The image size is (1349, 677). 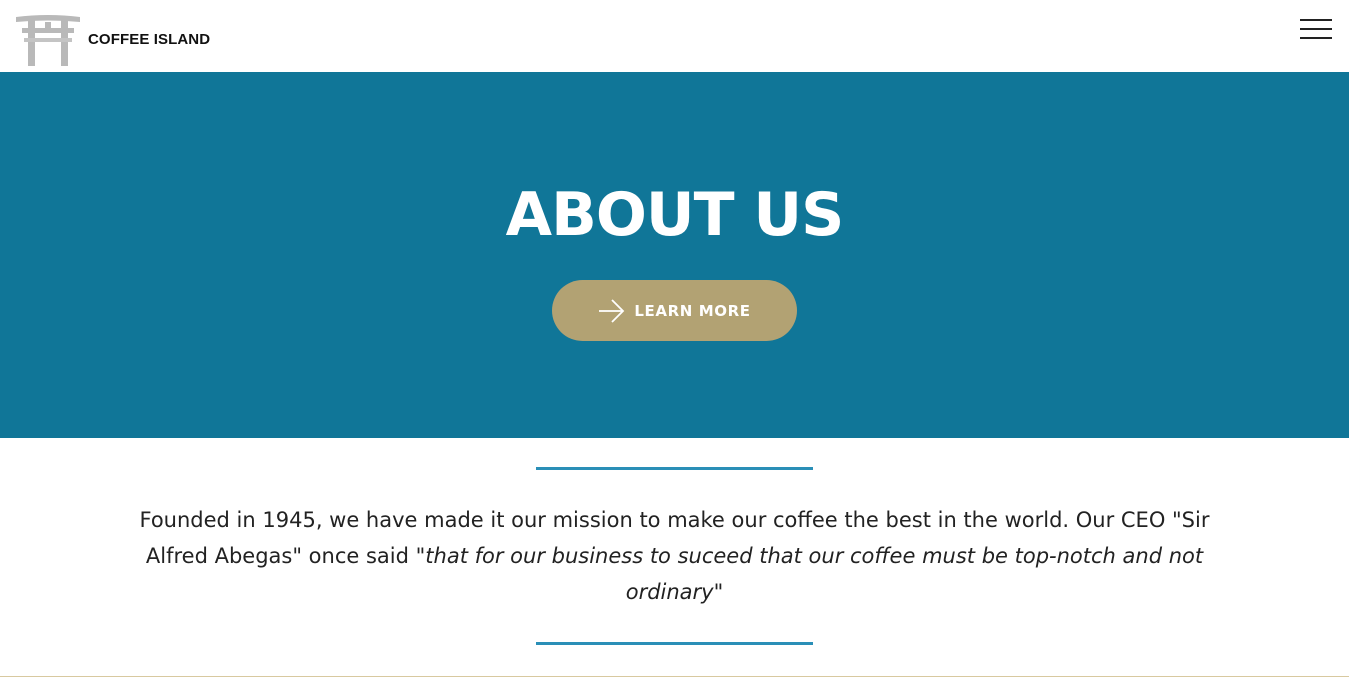 What do you see at coordinates (674, 36) in the screenshot?
I see `navbar: COFFEE ISLAND` at bounding box center [674, 36].